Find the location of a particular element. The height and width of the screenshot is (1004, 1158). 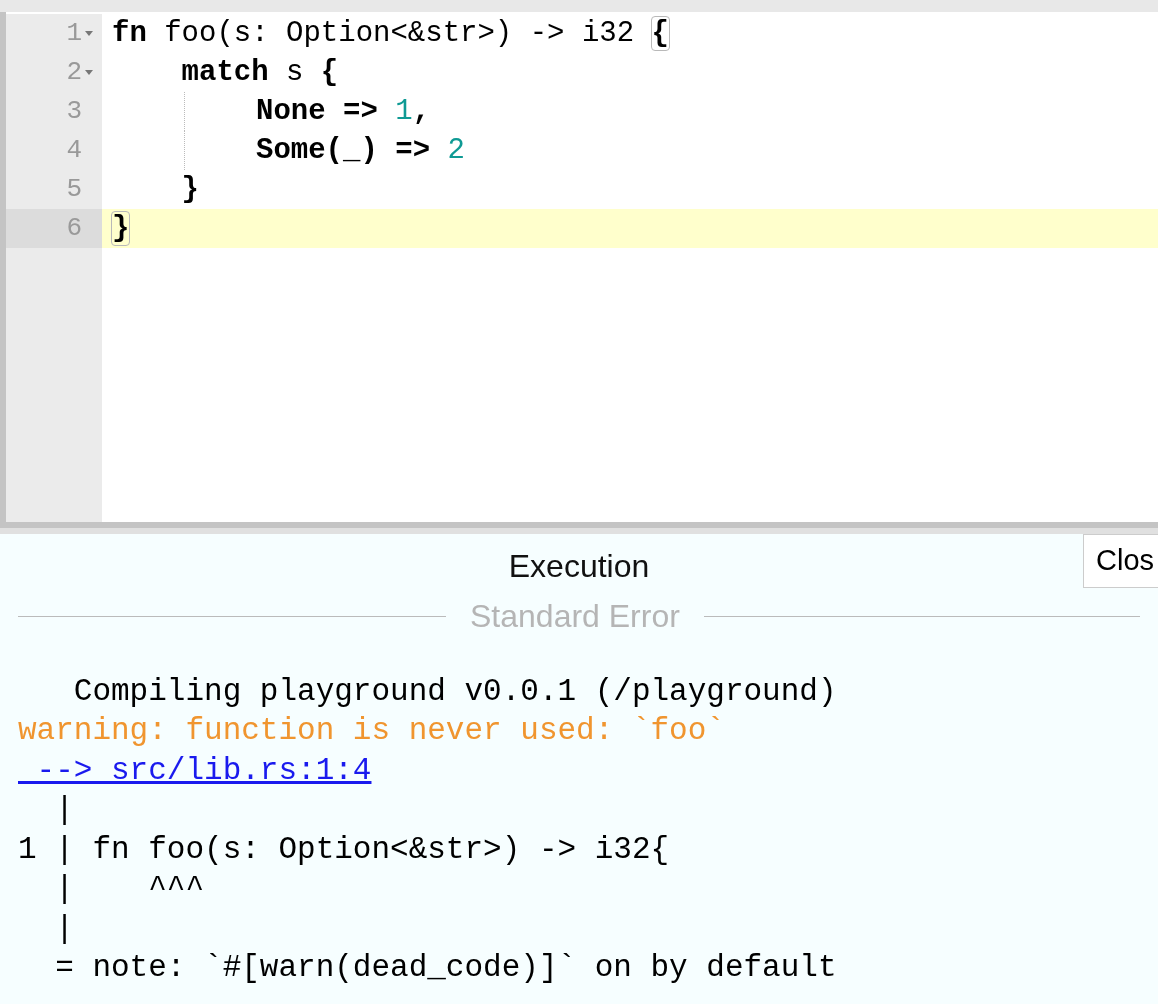

line-number: 3 is located at coordinates (74, 111).